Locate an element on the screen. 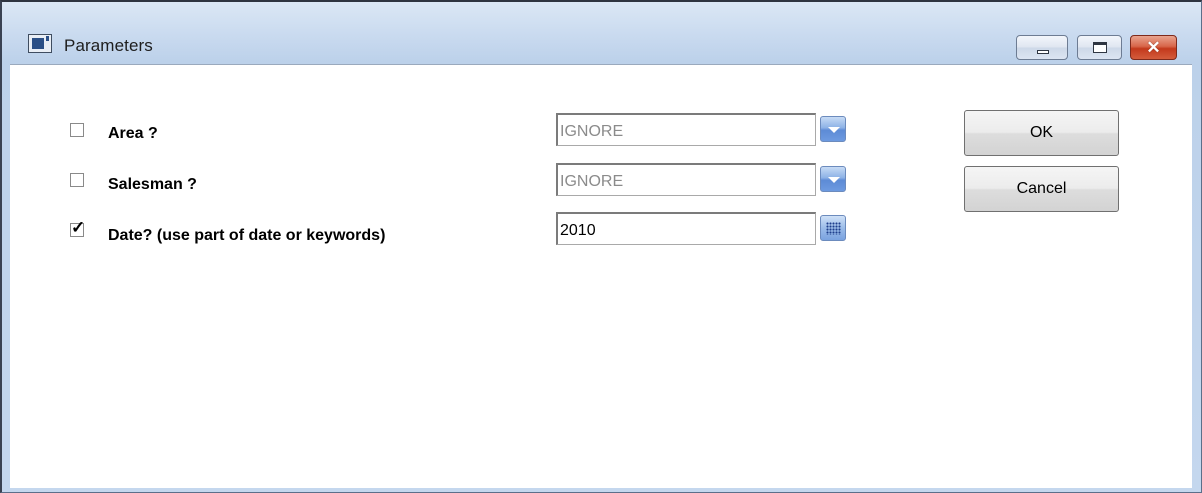 This screenshot has height=493, width=1202. checkmark-icon: ✓ is located at coordinates (78, 227).